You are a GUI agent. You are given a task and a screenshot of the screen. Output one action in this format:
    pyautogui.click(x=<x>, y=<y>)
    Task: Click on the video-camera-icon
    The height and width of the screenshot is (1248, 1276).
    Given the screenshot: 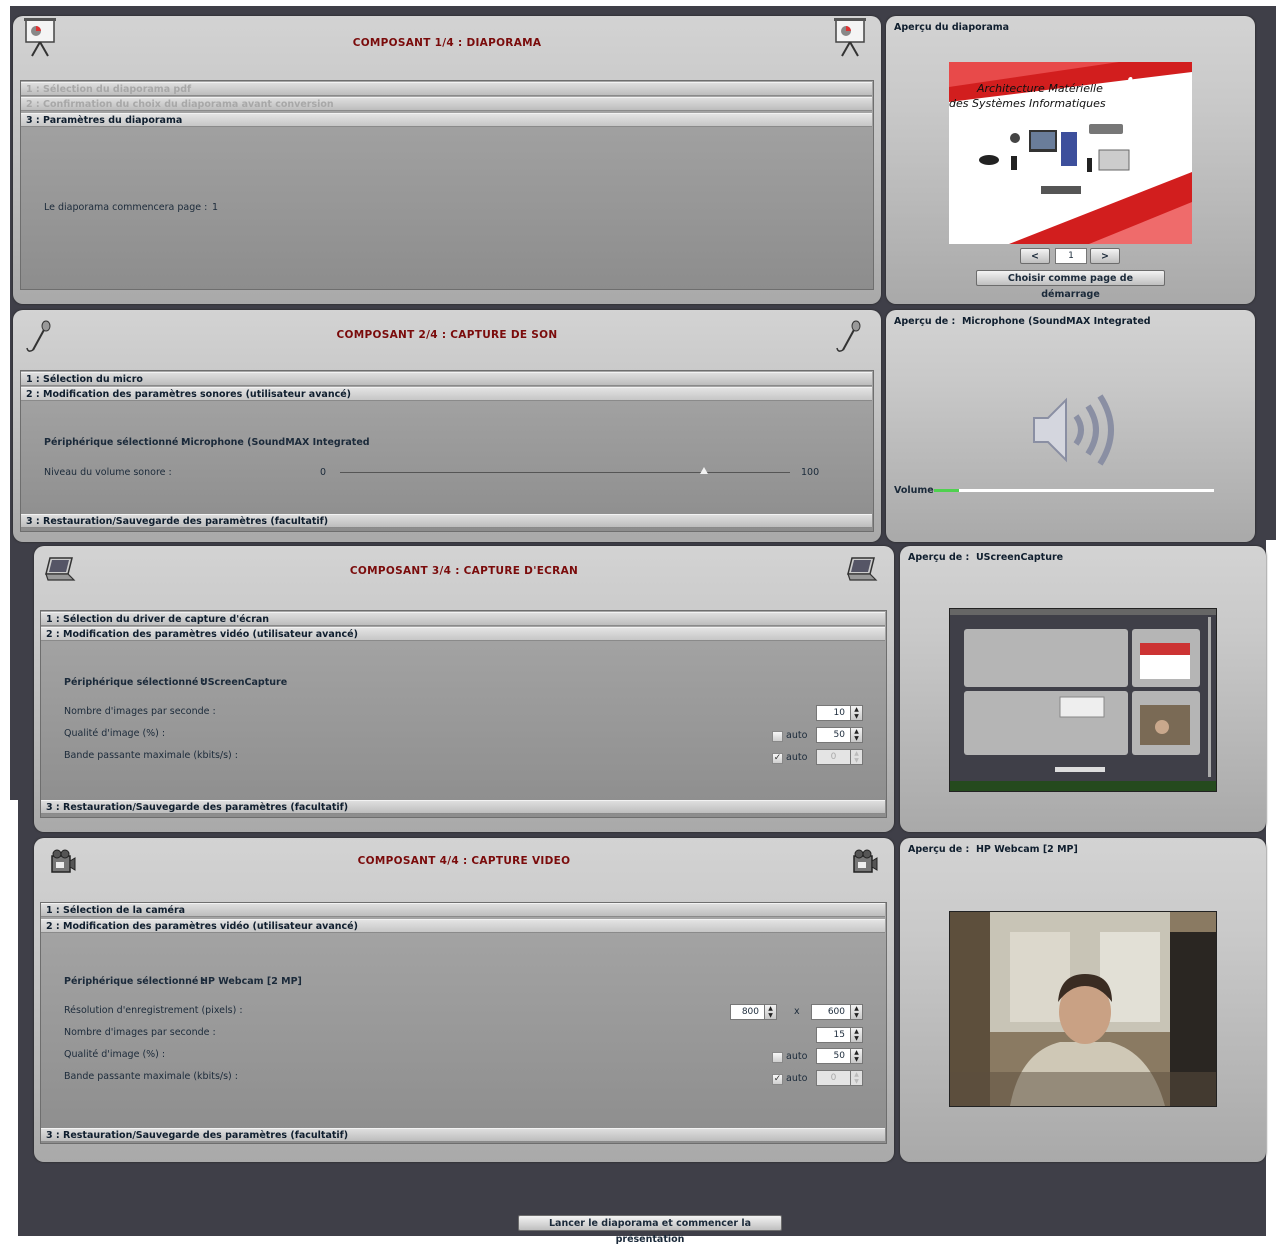 What is the action you would take?
    pyautogui.click(x=867, y=865)
    